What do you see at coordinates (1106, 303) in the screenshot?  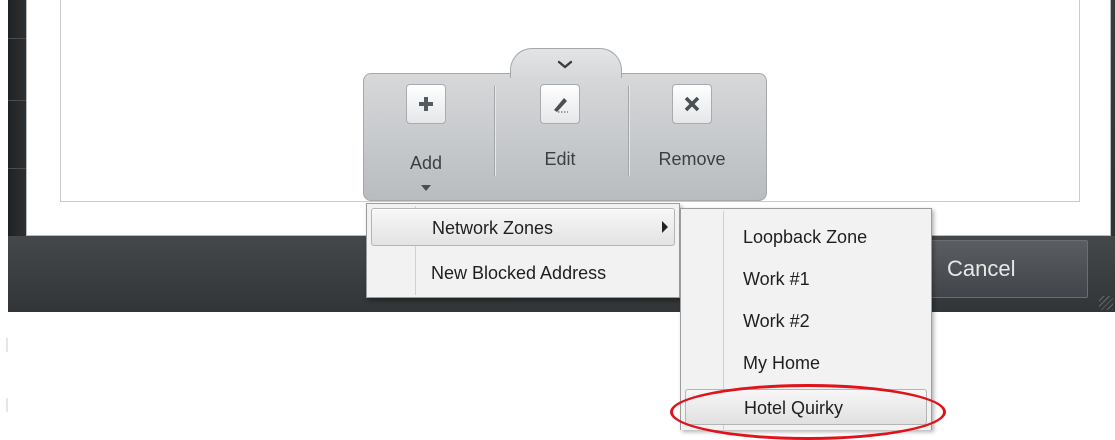 I see `resize-grip-icon` at bounding box center [1106, 303].